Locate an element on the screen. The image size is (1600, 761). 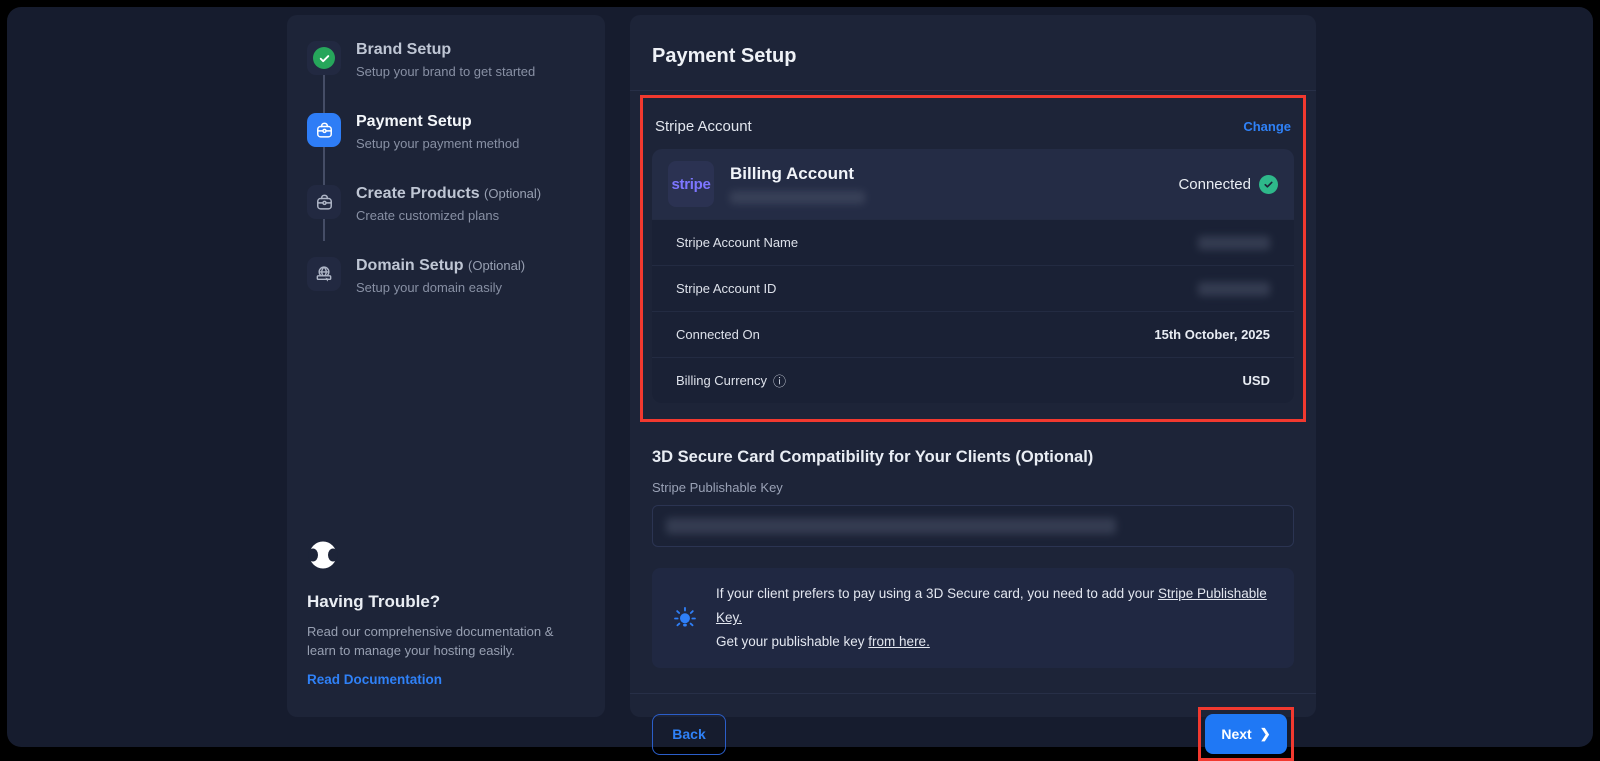
read-documentation-link: Read Documentation is located at coordinates (374, 679).